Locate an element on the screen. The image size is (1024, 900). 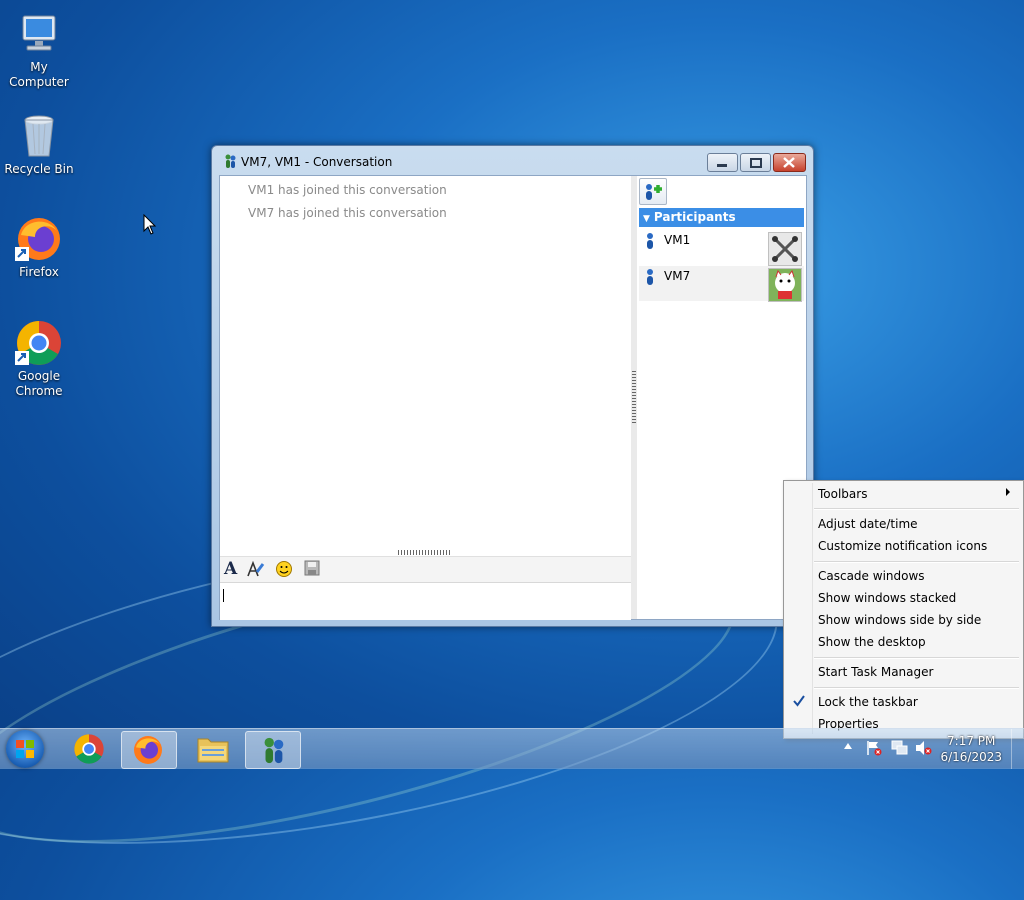
menu-item-cascade-windows: Cascade windows is located at coordinates (871, 576).